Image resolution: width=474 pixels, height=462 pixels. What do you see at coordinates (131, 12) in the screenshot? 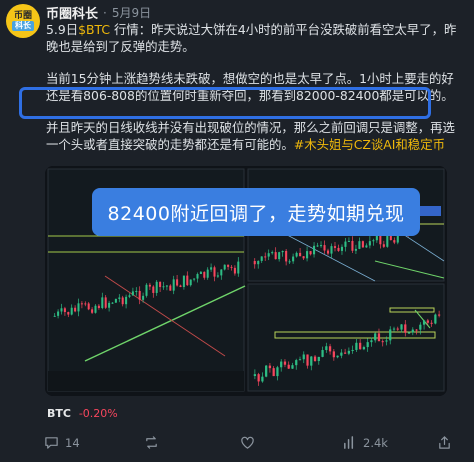
I see `post-date: 5月9日` at bounding box center [131, 12].